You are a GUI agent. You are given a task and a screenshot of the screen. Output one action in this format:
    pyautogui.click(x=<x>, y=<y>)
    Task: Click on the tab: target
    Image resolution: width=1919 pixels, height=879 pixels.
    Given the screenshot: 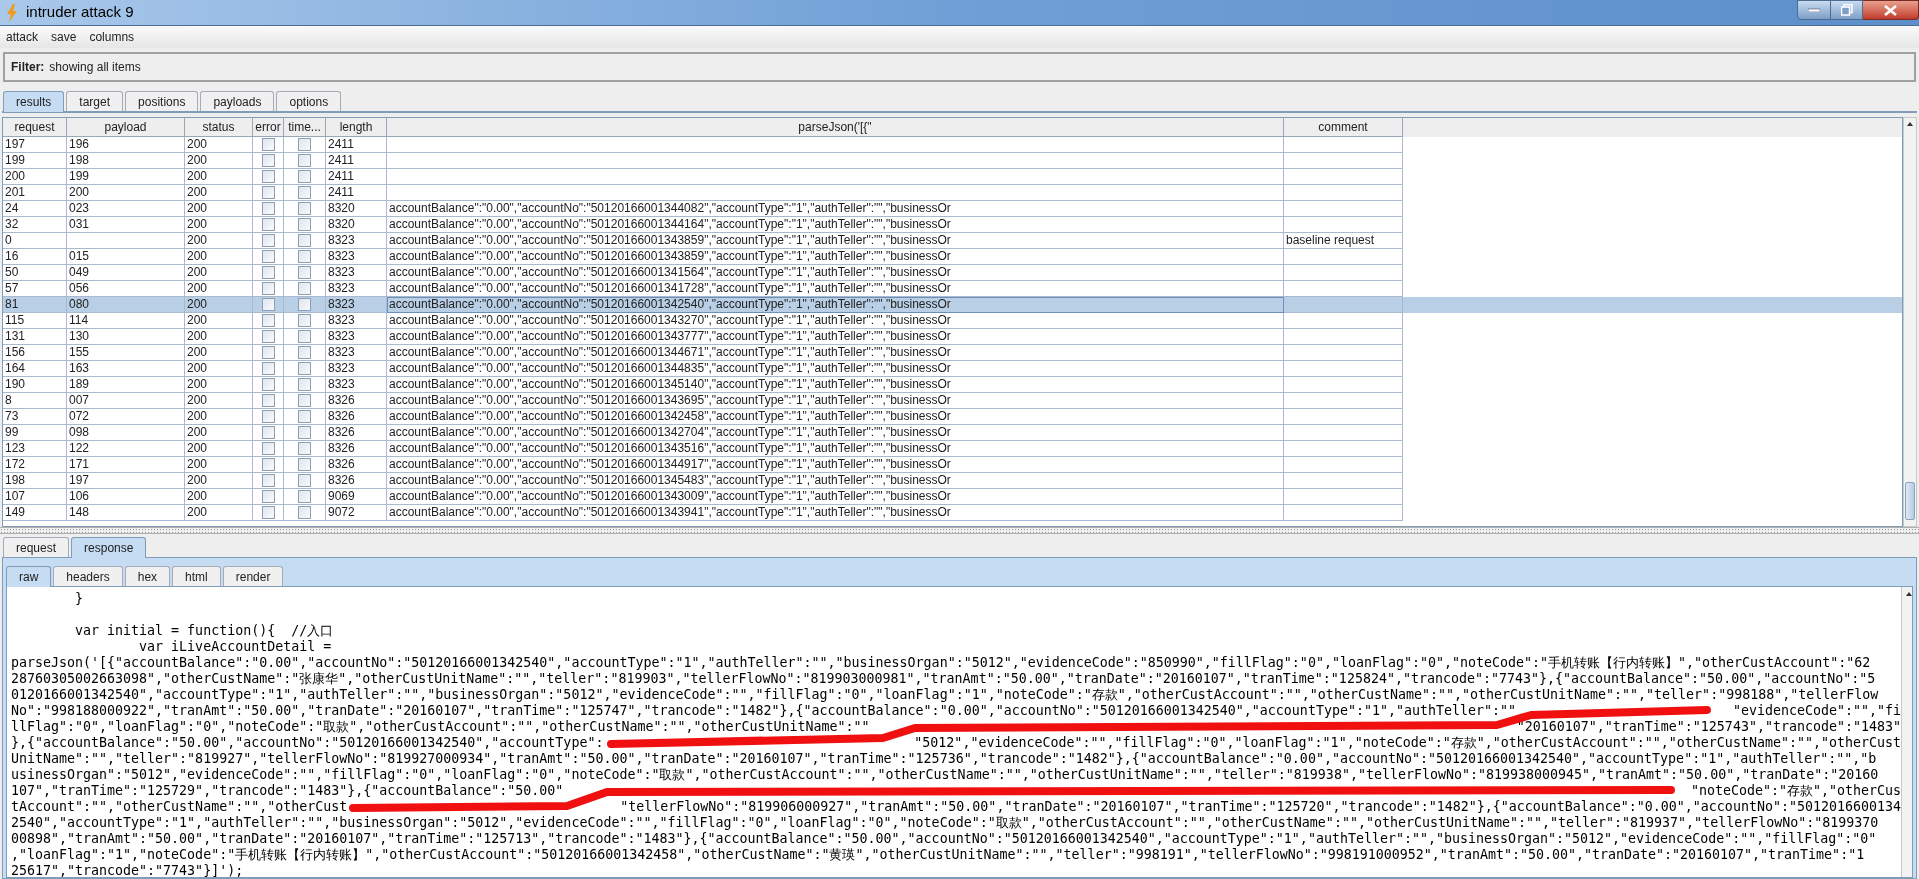 What is the action you would take?
    pyautogui.click(x=95, y=101)
    